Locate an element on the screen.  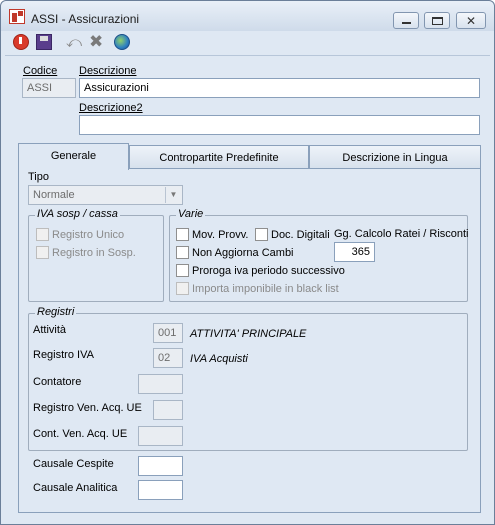
toolbar: ⤺ ✖ is located at coordinates (247, 43).